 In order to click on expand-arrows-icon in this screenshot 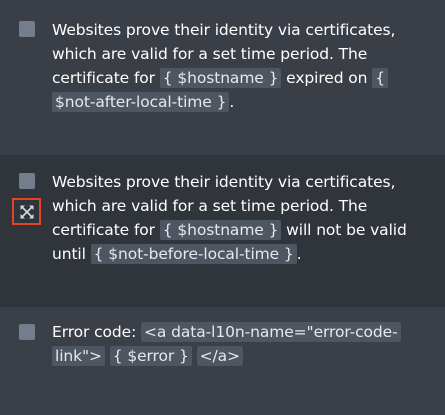, I will do `click(26, 211)`.